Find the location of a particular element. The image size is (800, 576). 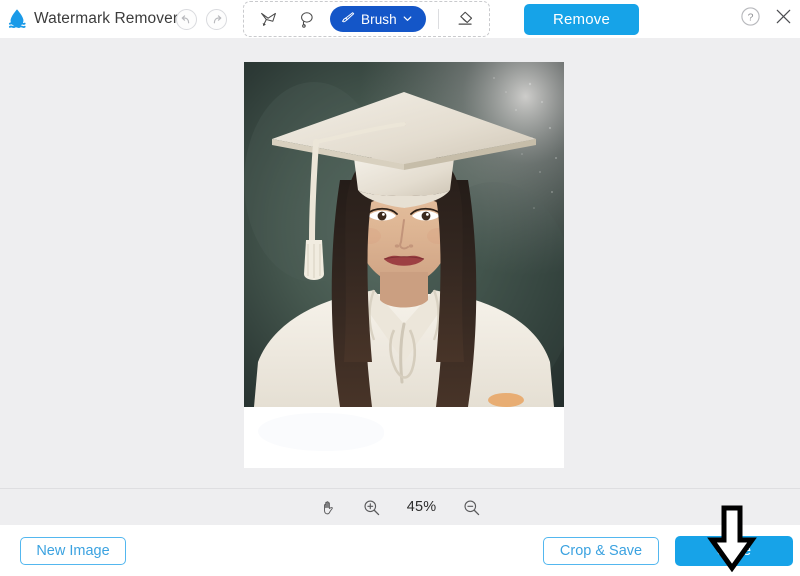

brand: Watermark Remover is located at coordinates (89, 19).